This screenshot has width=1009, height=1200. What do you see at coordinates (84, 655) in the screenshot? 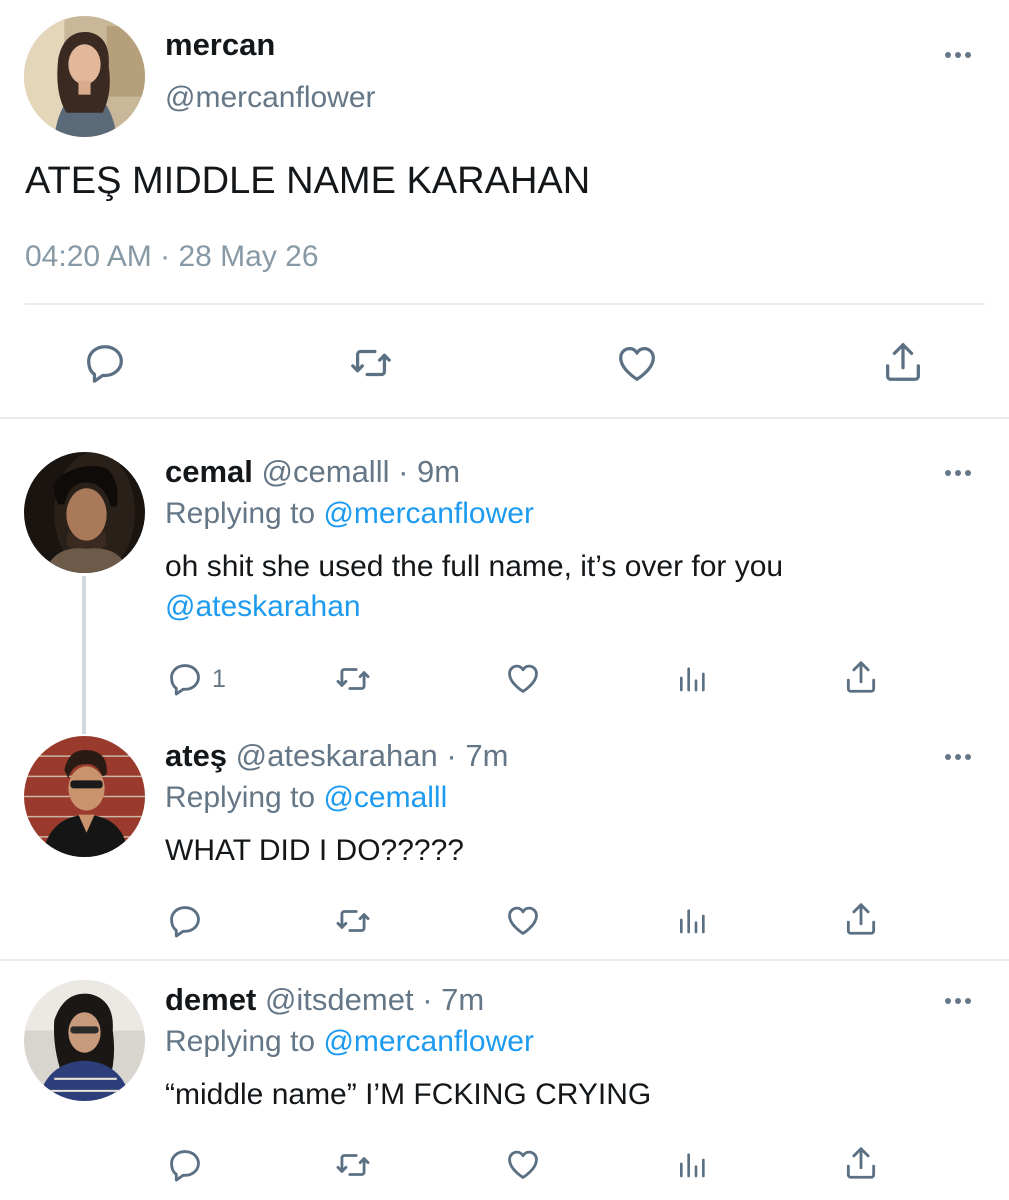
I see `thread-line` at bounding box center [84, 655].